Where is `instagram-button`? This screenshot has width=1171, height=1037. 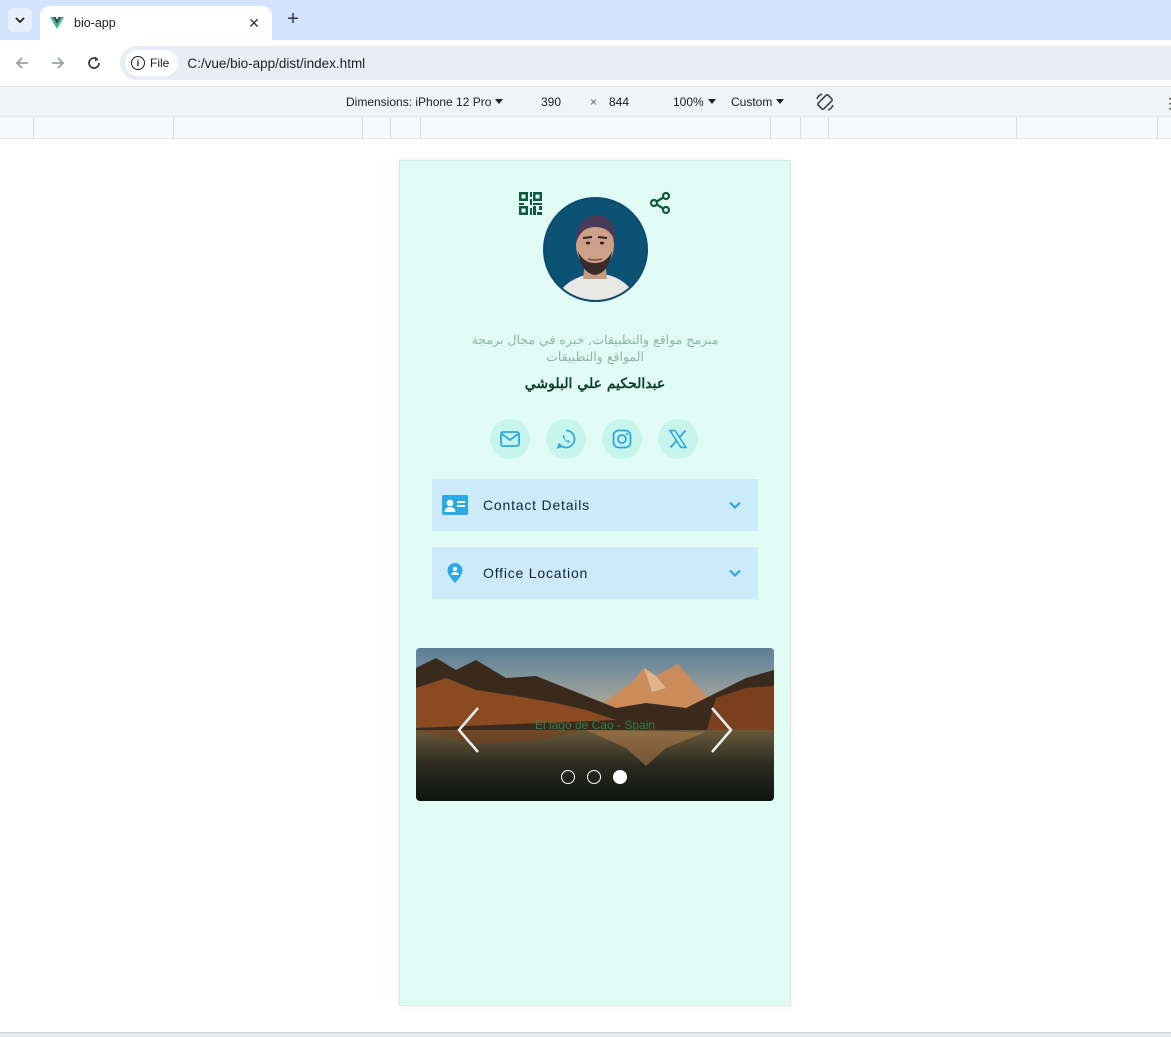
instagram-button is located at coordinates (622, 439).